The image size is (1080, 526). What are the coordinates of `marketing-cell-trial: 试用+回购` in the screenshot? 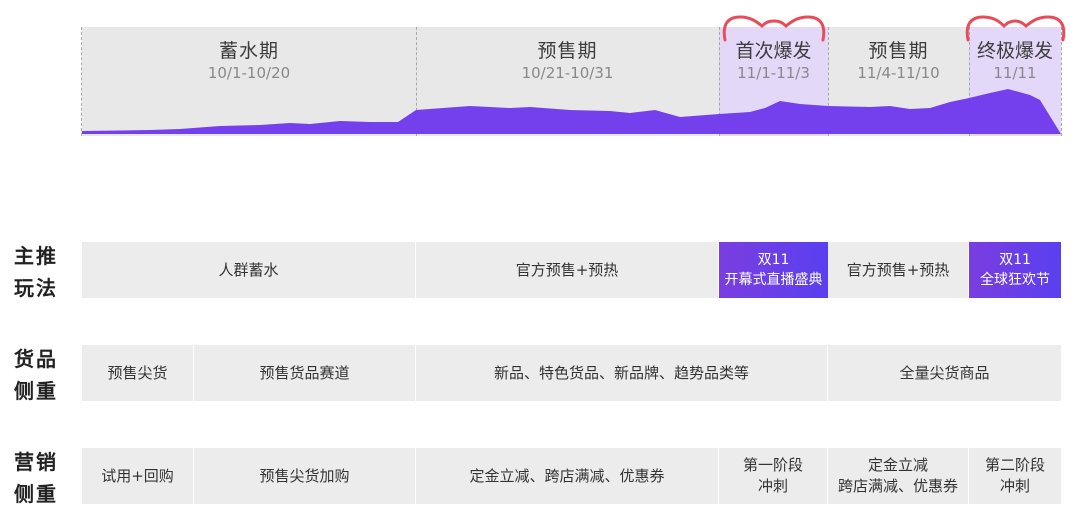 It's located at (138, 476).